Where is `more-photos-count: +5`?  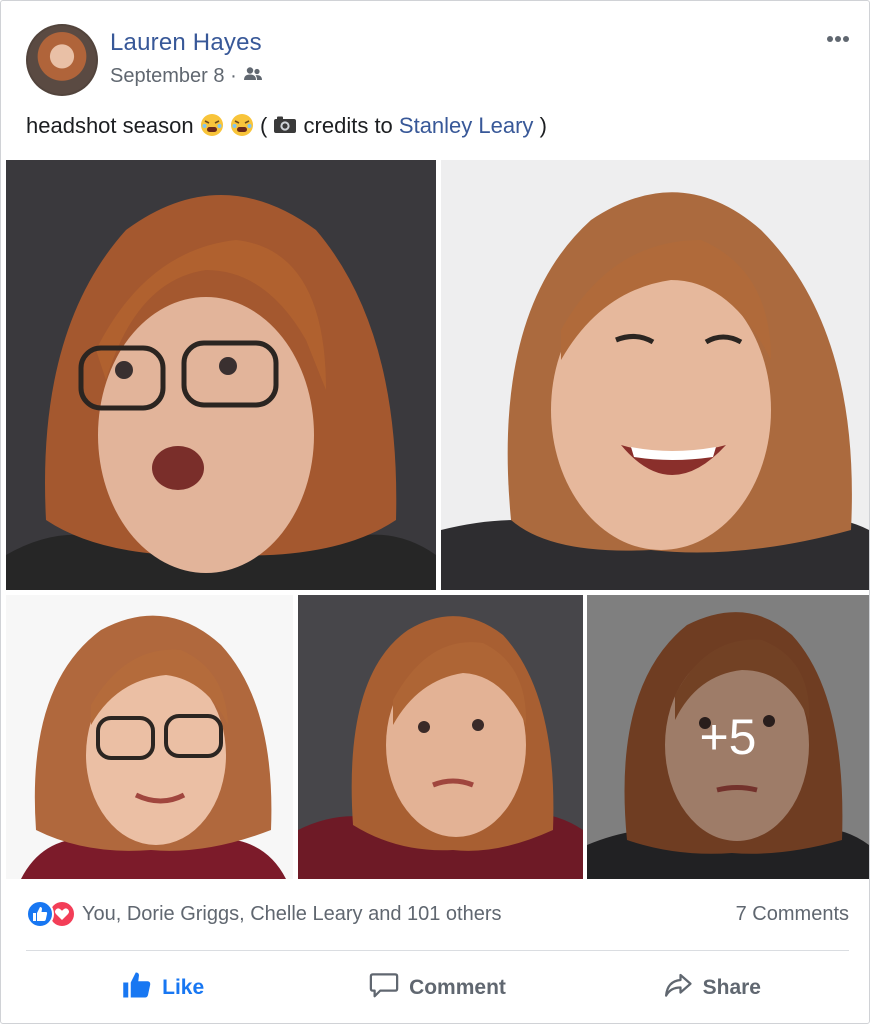
more-photos-count: +5 is located at coordinates (728, 737).